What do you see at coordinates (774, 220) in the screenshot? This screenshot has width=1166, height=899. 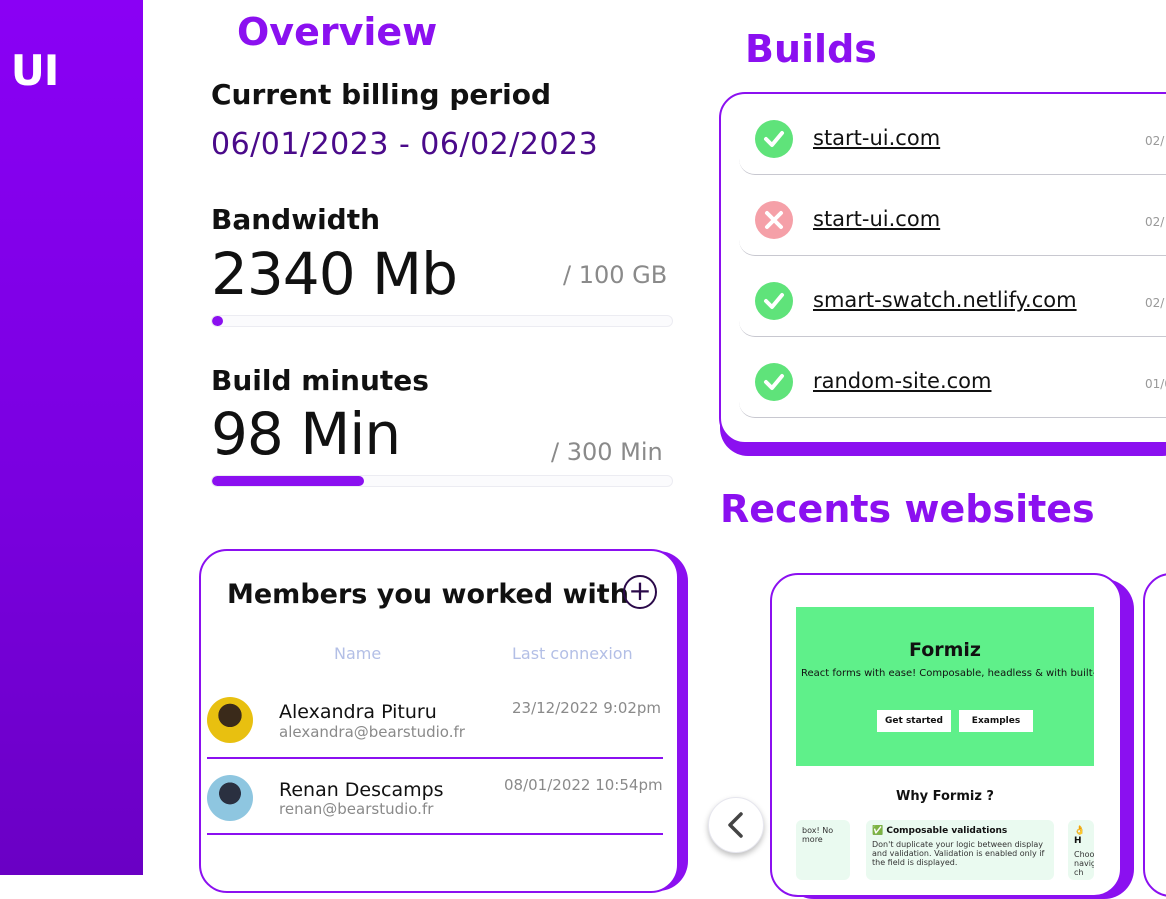 I see `error-x-icon` at bounding box center [774, 220].